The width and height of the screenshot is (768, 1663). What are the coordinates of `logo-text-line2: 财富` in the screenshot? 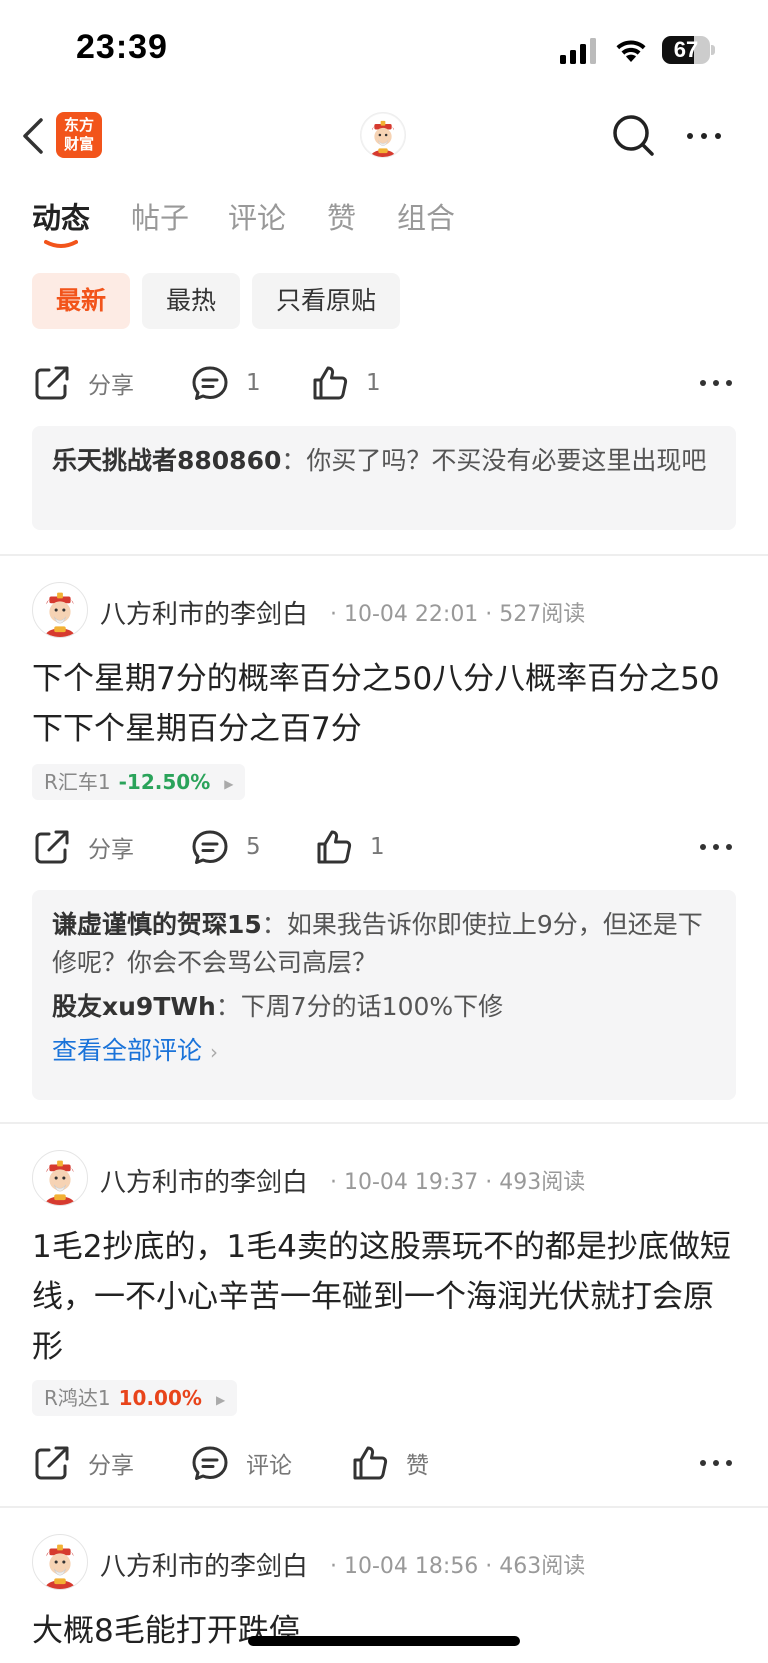 It's located at (78, 144).